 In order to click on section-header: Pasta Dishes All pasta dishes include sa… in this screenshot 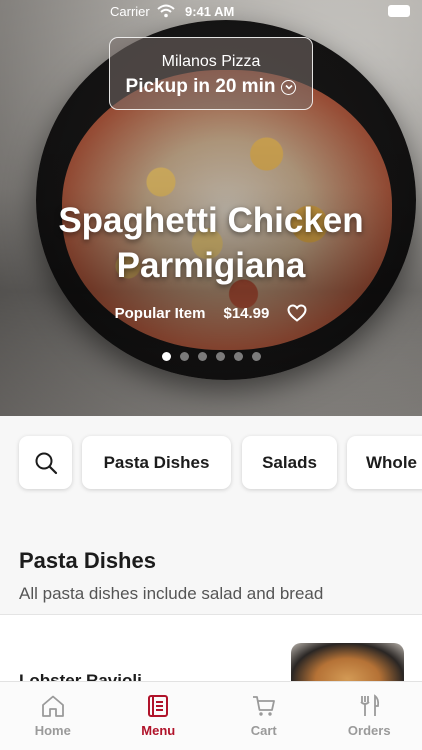, I will do `click(171, 576)`.